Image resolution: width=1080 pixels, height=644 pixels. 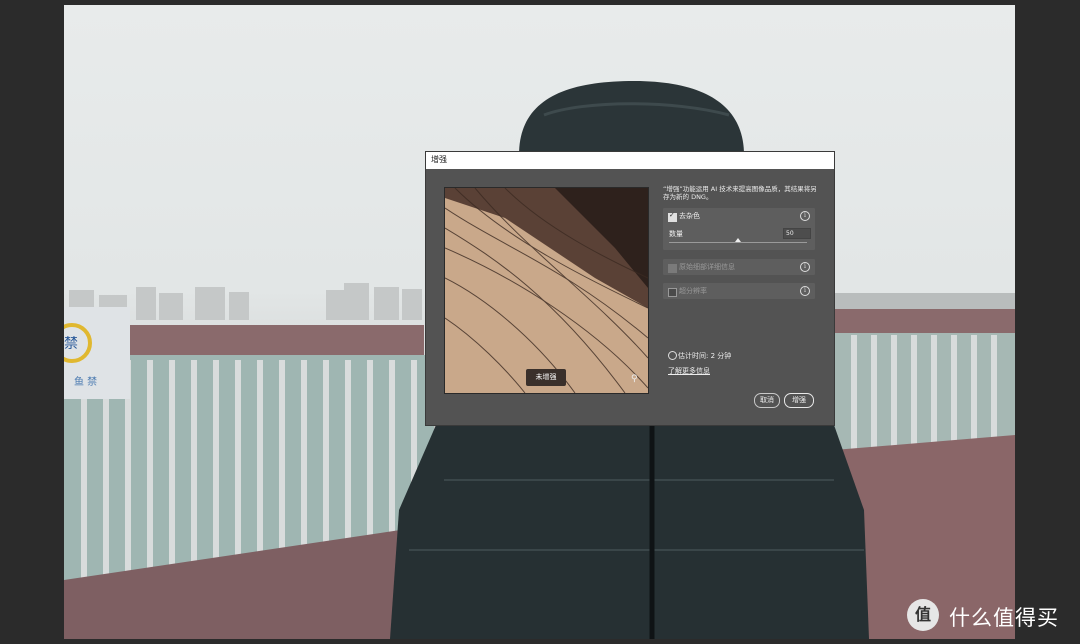 What do you see at coordinates (693, 291) in the screenshot?
I see `super-resolution-label: 超分辨率` at bounding box center [693, 291].